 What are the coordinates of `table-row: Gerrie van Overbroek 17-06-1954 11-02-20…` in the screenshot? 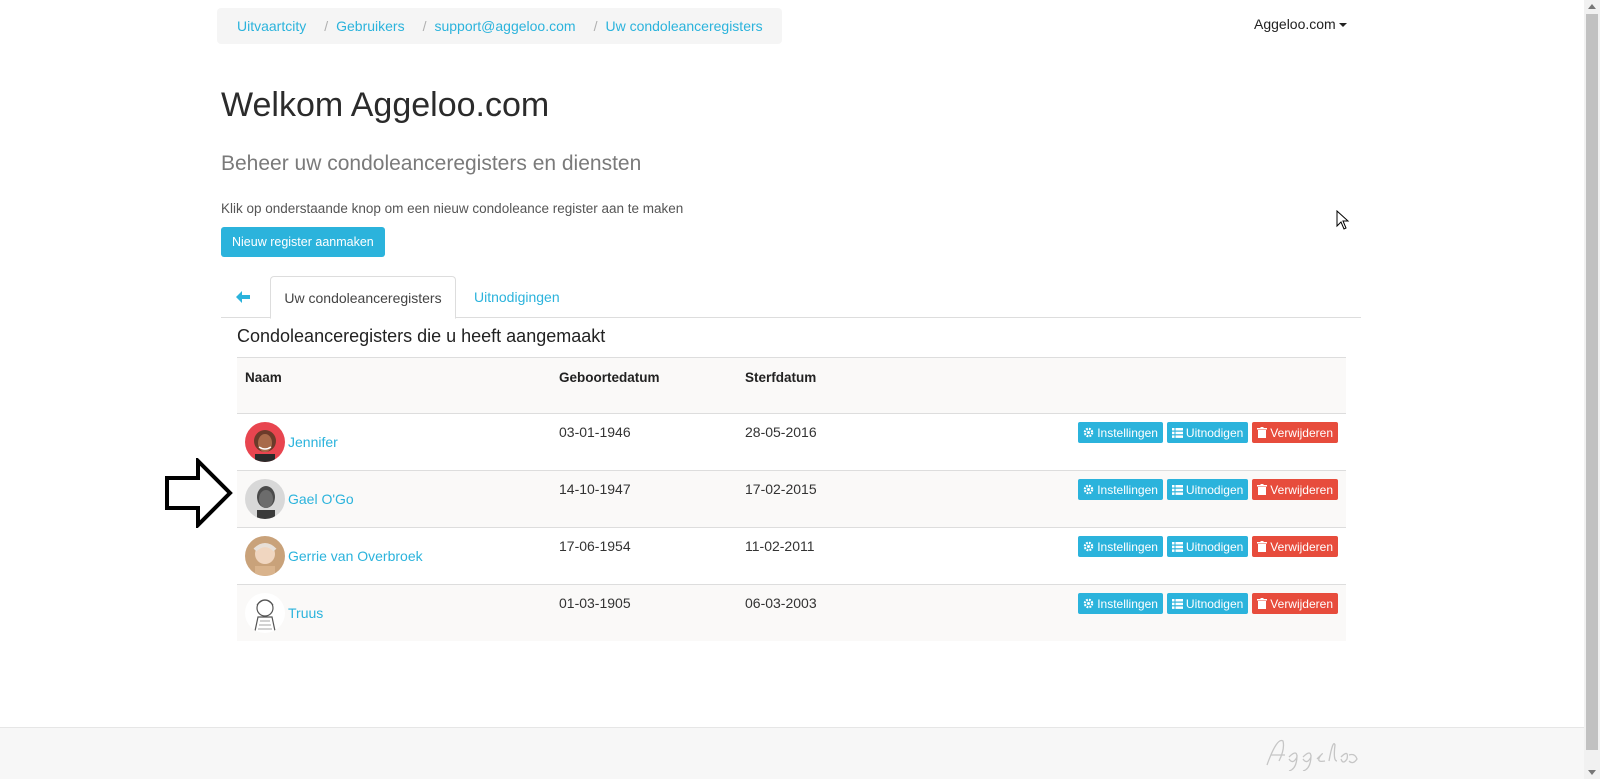 It's located at (791, 555).